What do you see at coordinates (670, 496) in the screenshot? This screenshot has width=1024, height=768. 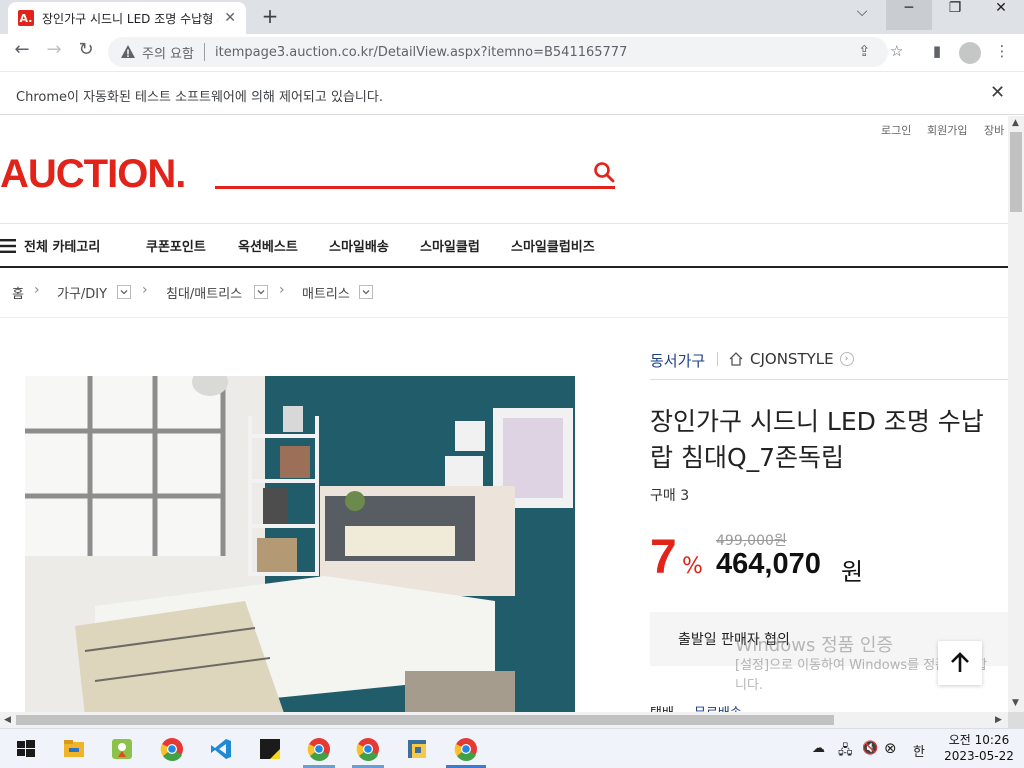 I see `purchase-count: 구매 3` at bounding box center [670, 496].